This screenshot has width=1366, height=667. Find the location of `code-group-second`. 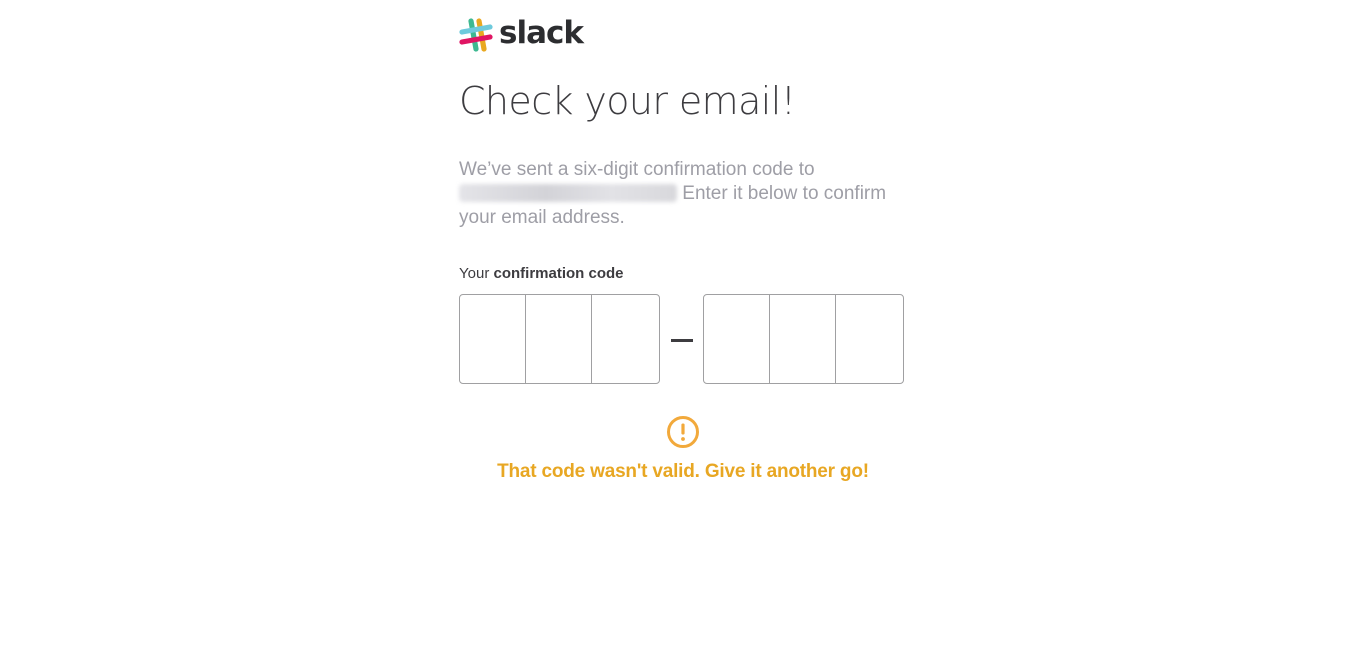

code-group-second is located at coordinates (803, 339).